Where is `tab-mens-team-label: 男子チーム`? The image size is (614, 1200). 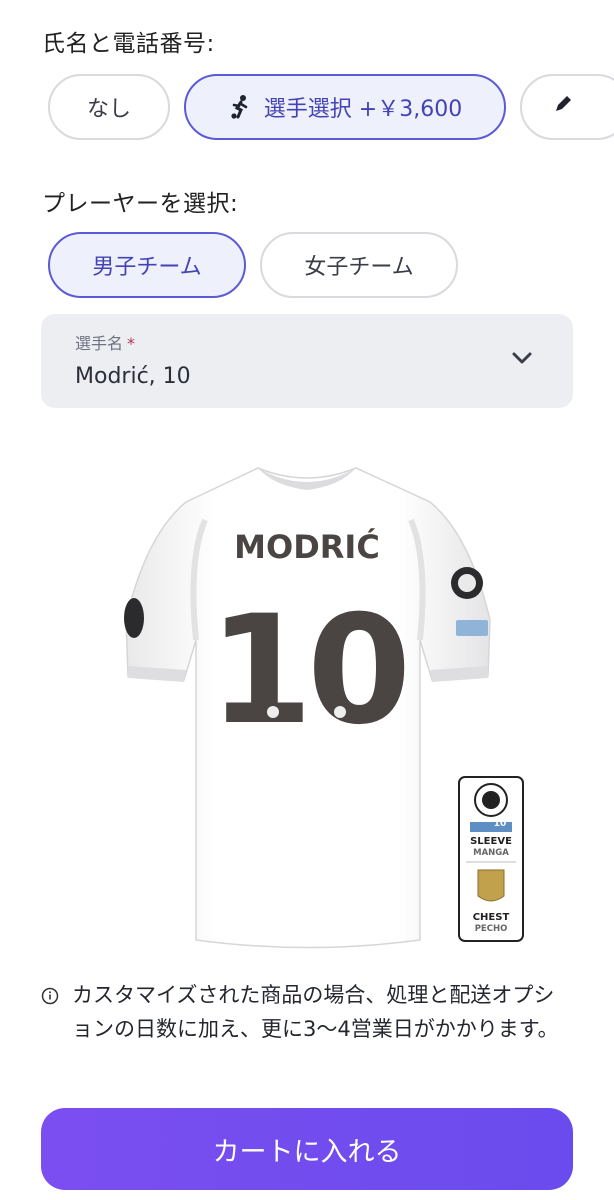
tab-mens-team-label: 男子チーム is located at coordinates (147, 267).